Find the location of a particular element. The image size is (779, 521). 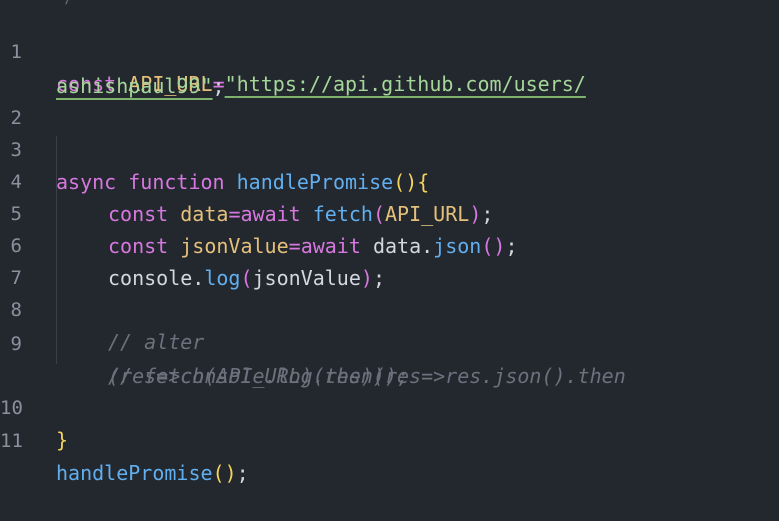

code-content: async function handlePromise(){ is located at coordinates (242, 182).